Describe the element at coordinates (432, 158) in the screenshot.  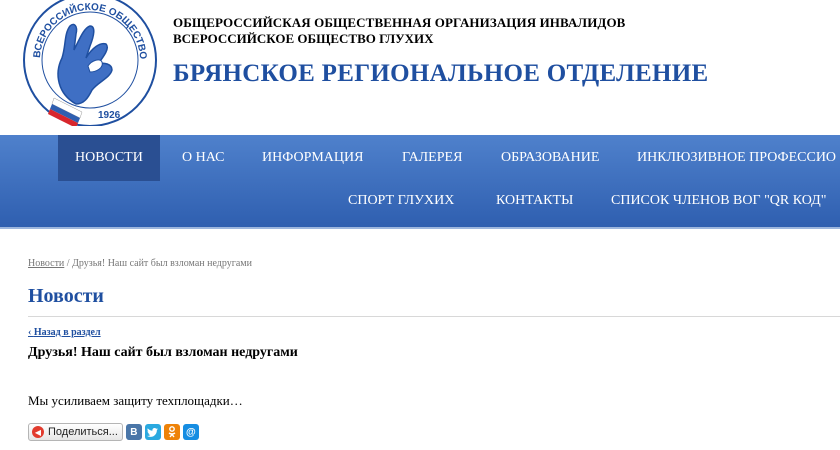
I see `nav-item-gallery: ГАЛЕРЕЯ` at that location.